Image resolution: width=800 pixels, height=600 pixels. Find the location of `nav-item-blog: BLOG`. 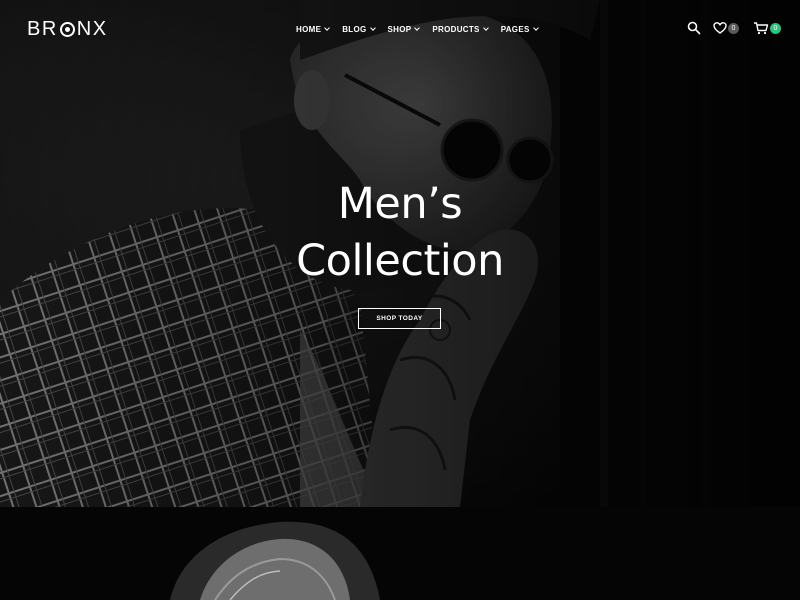

nav-item-blog: BLOG is located at coordinates (359, 29).